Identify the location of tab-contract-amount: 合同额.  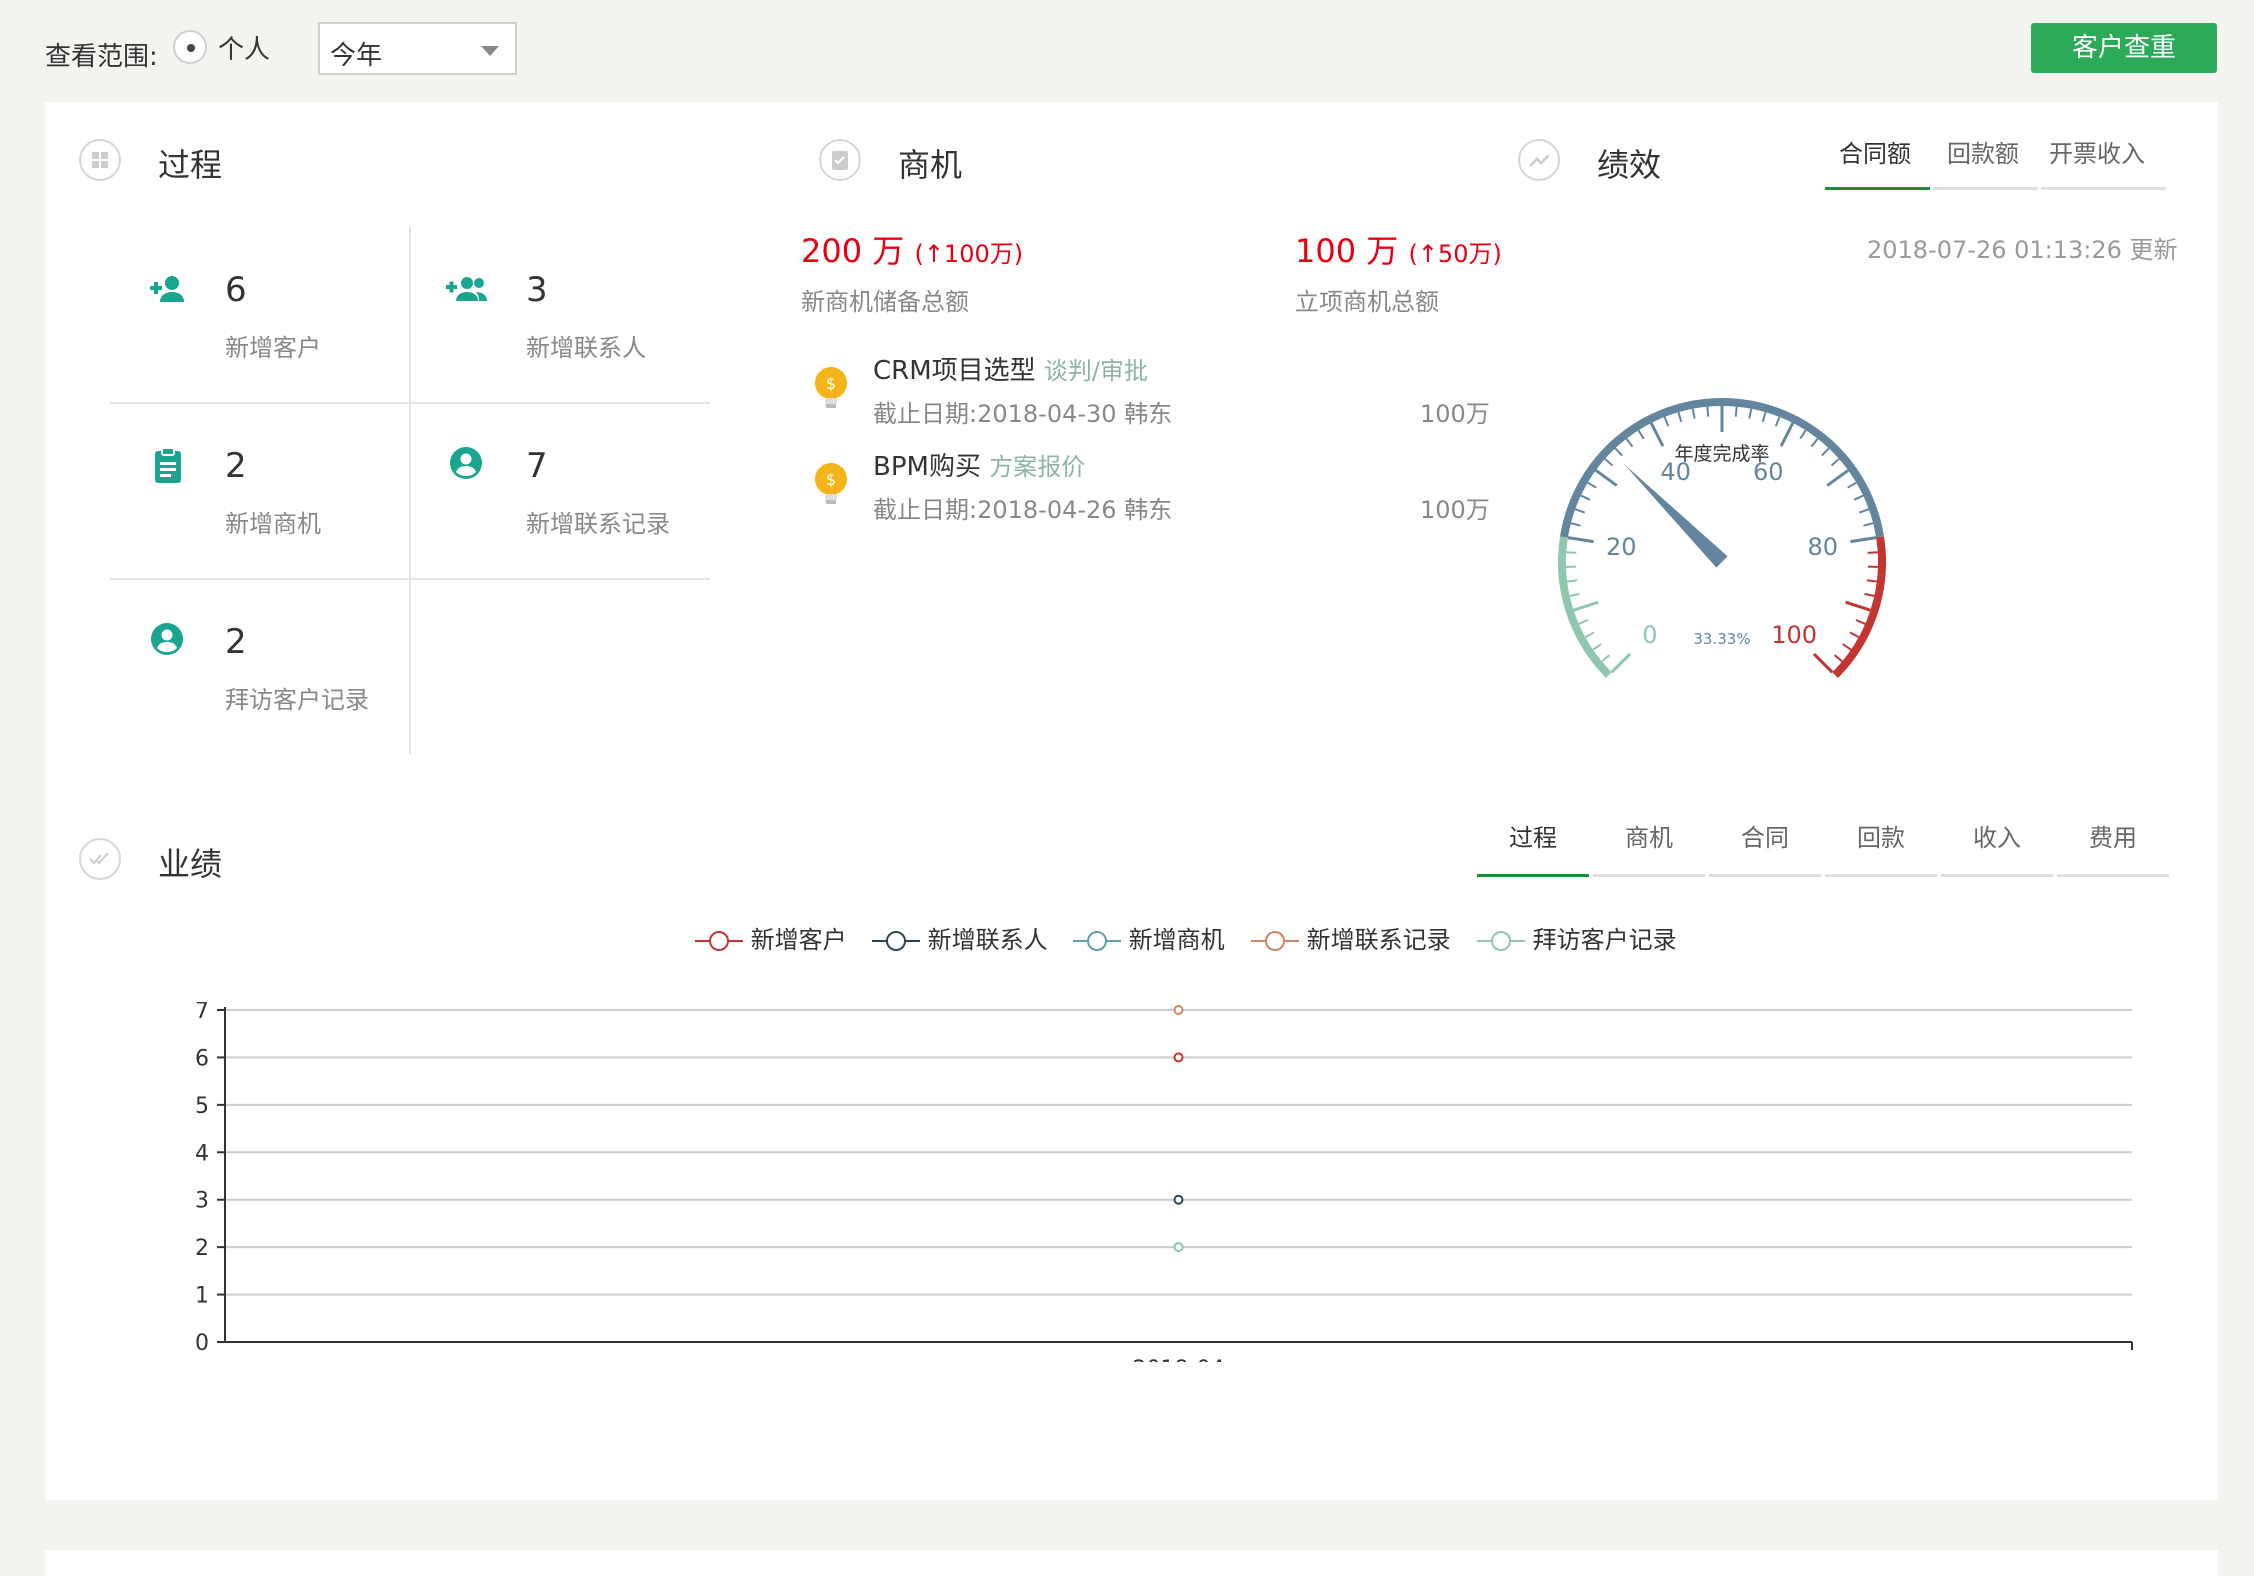
(1875, 151).